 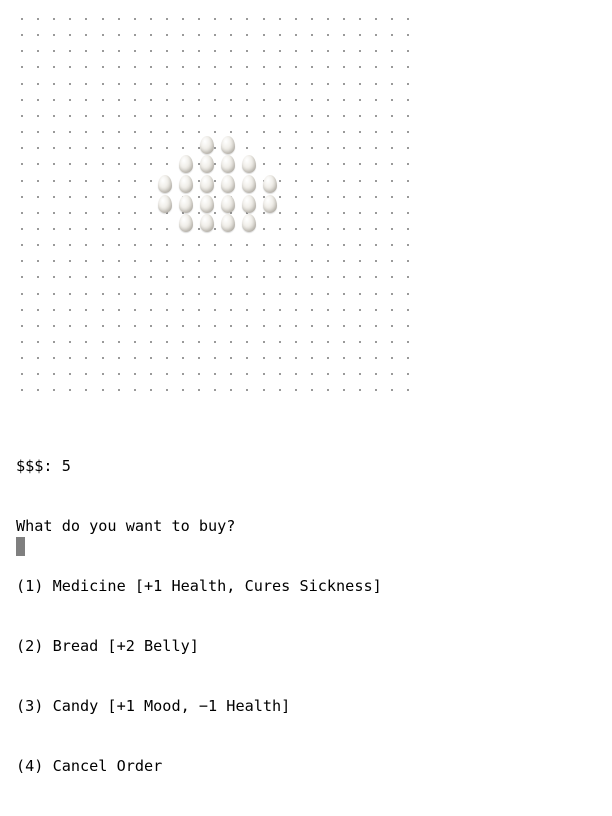 What do you see at coordinates (20, 546) in the screenshot?
I see `text-cursor` at bounding box center [20, 546].